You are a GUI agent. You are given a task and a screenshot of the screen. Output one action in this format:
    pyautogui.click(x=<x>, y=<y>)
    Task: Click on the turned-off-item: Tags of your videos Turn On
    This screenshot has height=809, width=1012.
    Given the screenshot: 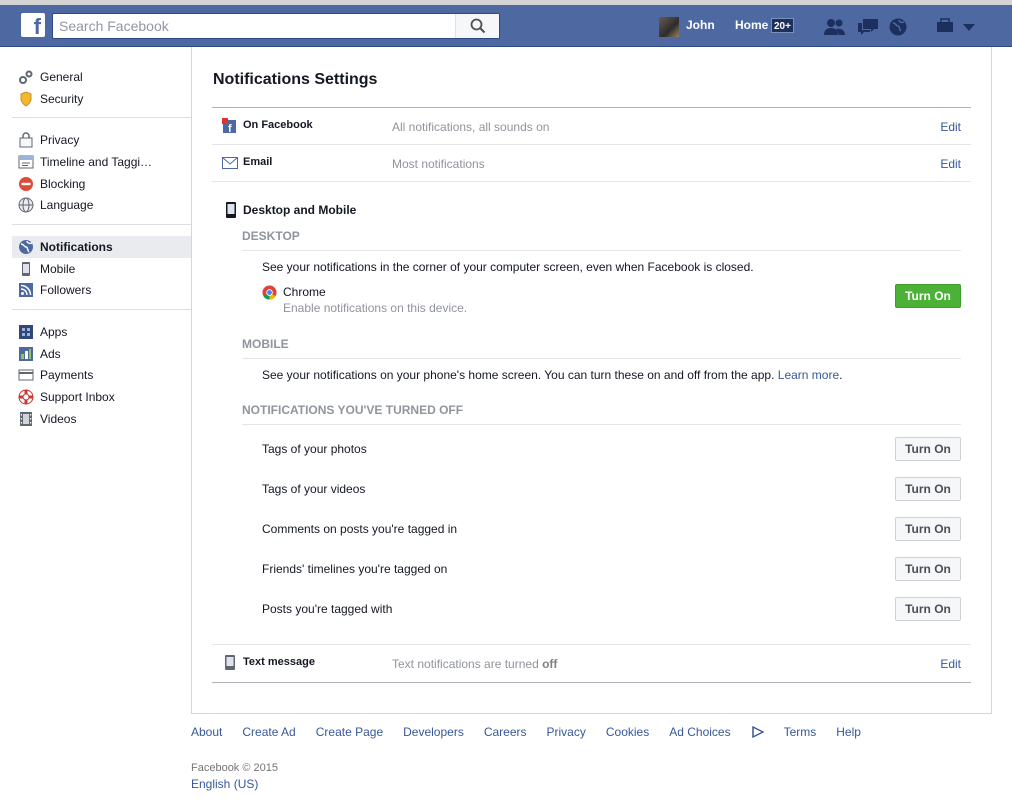 What is the action you would take?
    pyautogui.click(x=611, y=489)
    